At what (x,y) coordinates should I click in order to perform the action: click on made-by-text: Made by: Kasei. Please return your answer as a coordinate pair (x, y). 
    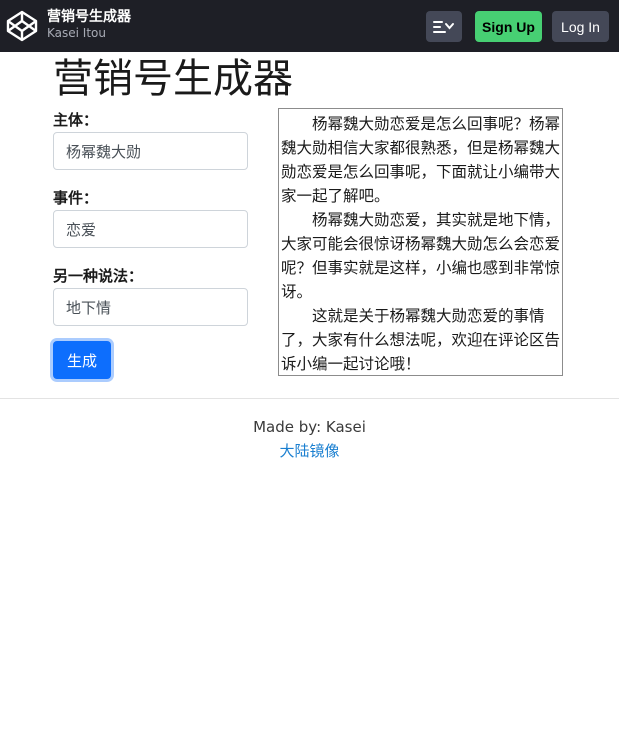
    Looking at the image, I should click on (309, 427).